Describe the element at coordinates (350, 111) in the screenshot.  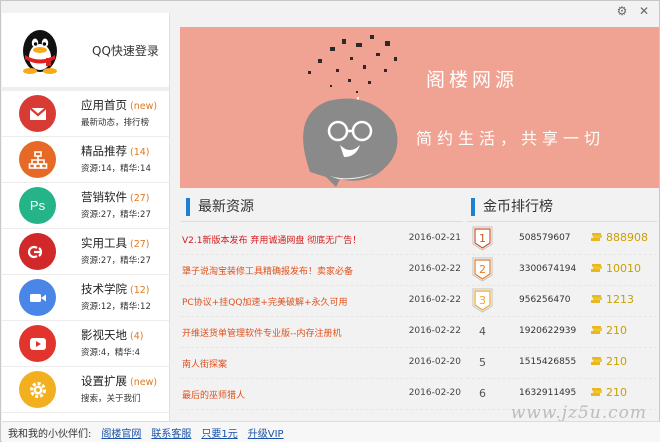
I see `whale-illustration` at that location.